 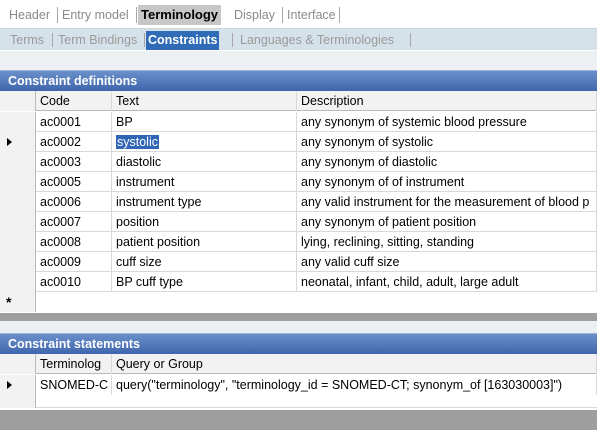 What do you see at coordinates (447, 262) in the screenshot?
I see `description-cell: any valid cuff size` at bounding box center [447, 262].